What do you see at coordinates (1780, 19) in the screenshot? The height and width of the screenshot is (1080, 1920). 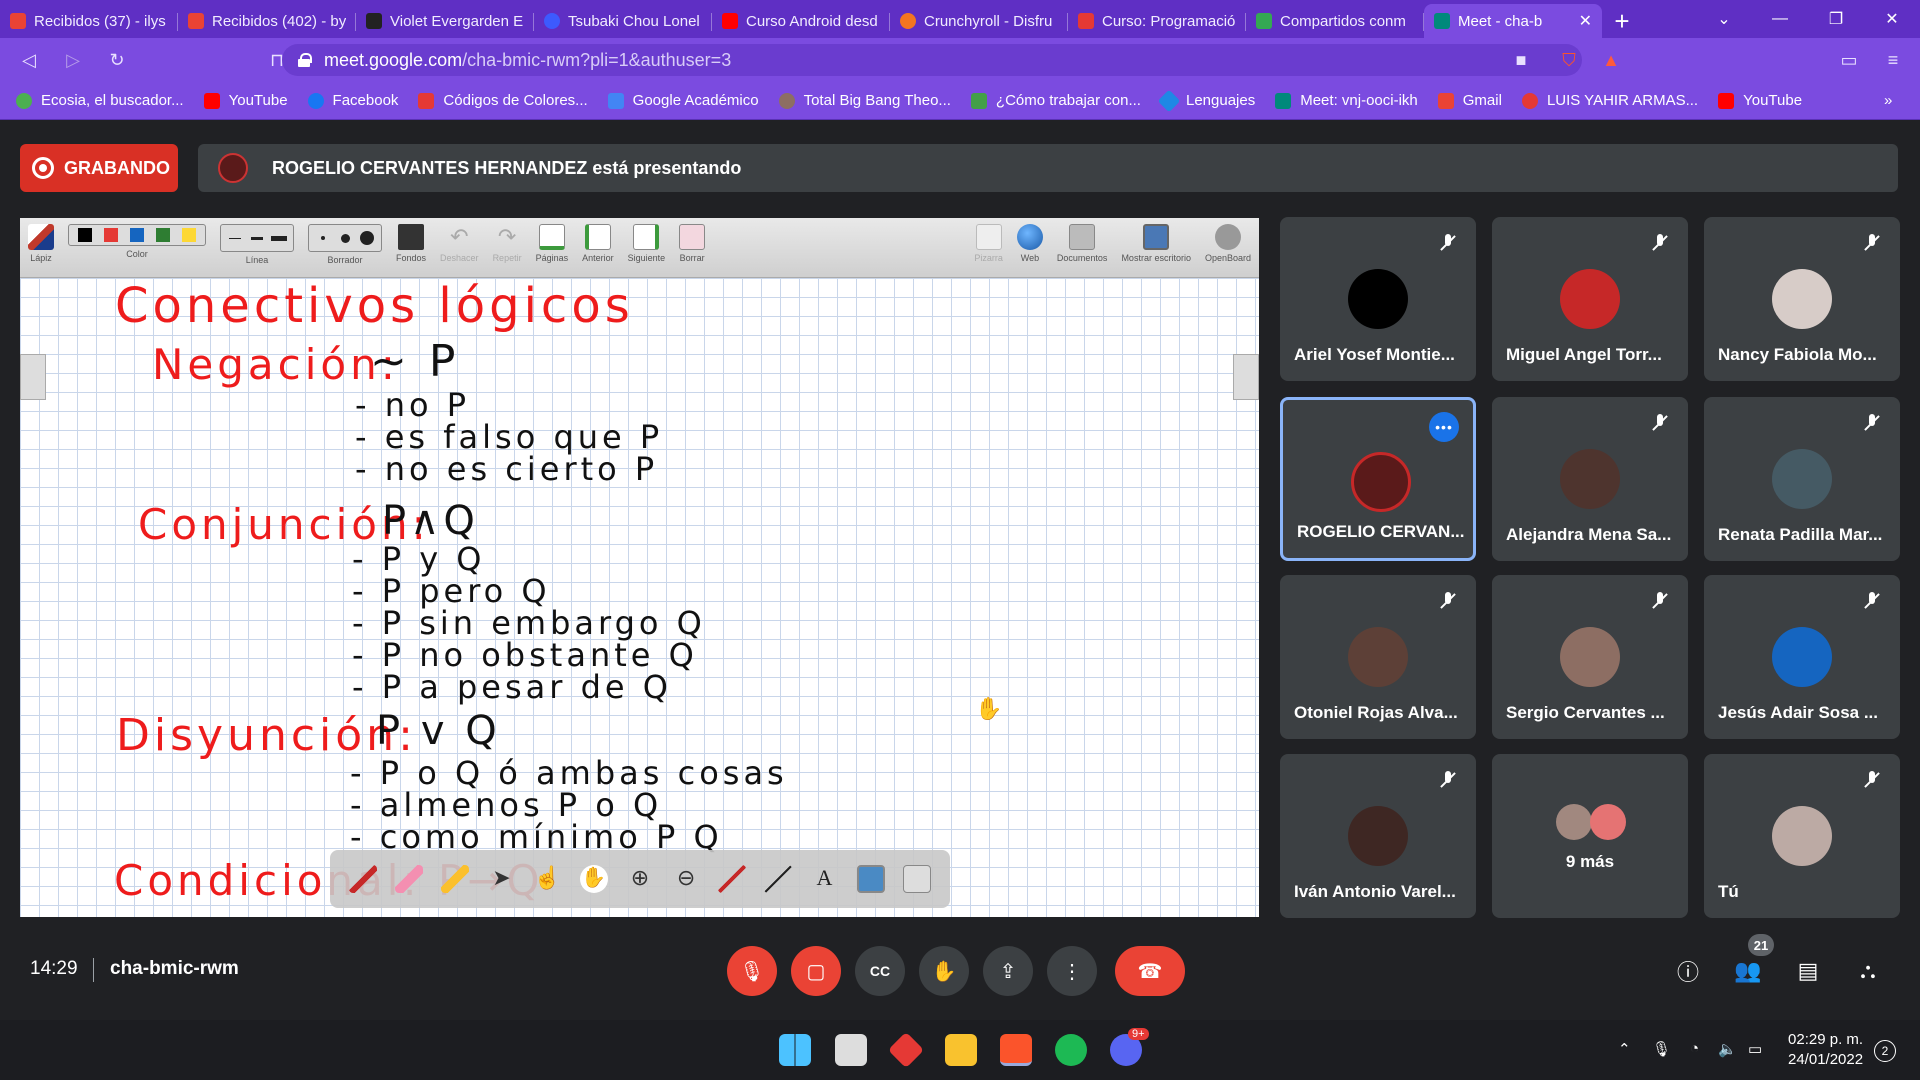 I see `minimize-button: —` at bounding box center [1780, 19].